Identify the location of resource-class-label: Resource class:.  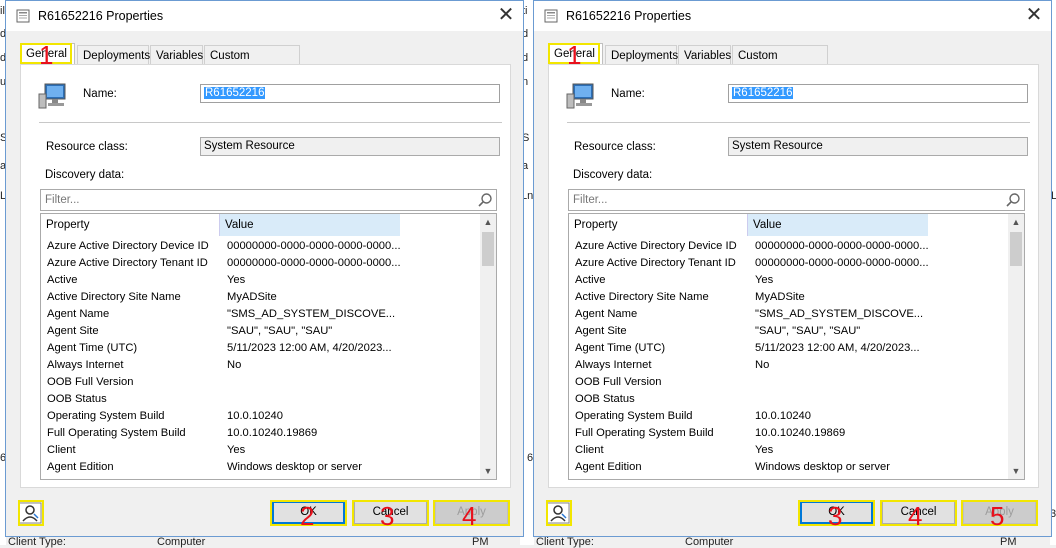
(87, 147).